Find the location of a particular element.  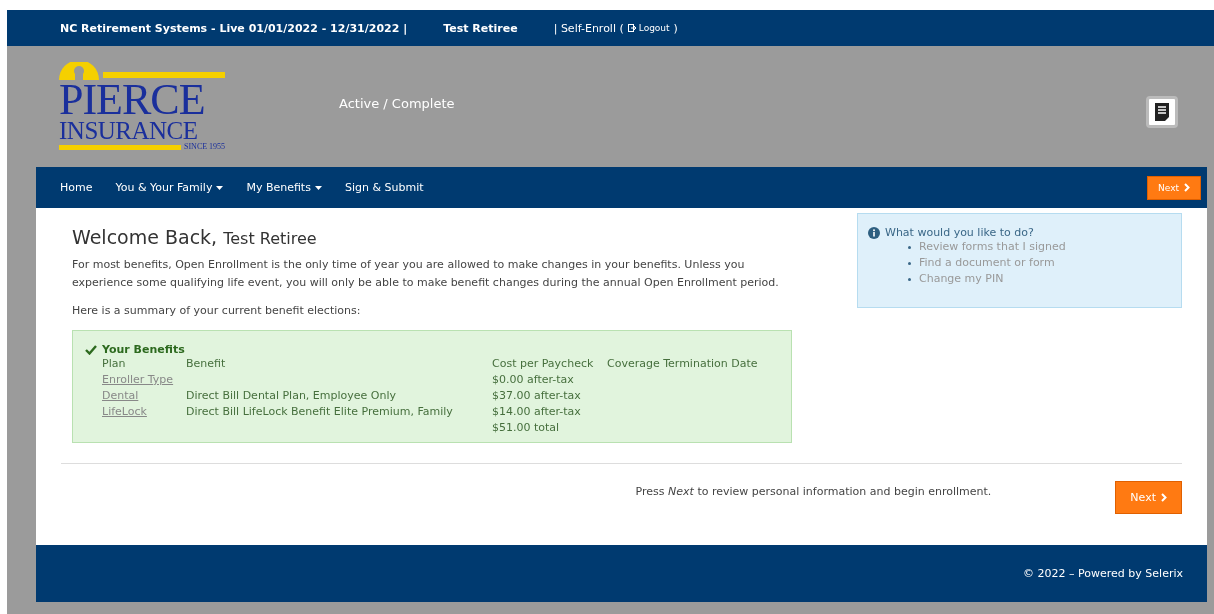

company-logo: PIERCE INSURANCE SINCE 1955 is located at coordinates (144, 106).